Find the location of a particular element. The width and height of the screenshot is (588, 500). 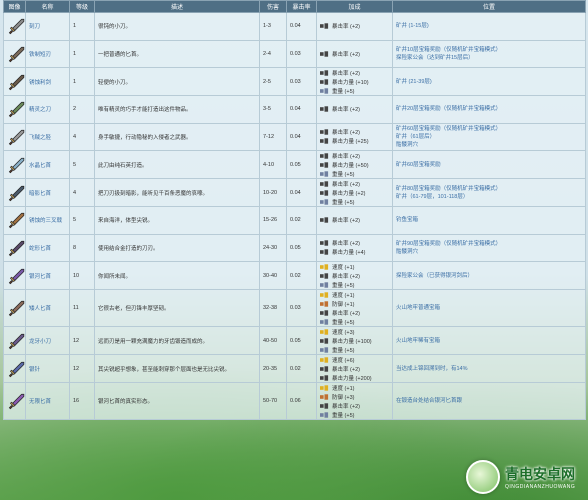

weapon-rarity: 12 is located at coordinates (82, 368).